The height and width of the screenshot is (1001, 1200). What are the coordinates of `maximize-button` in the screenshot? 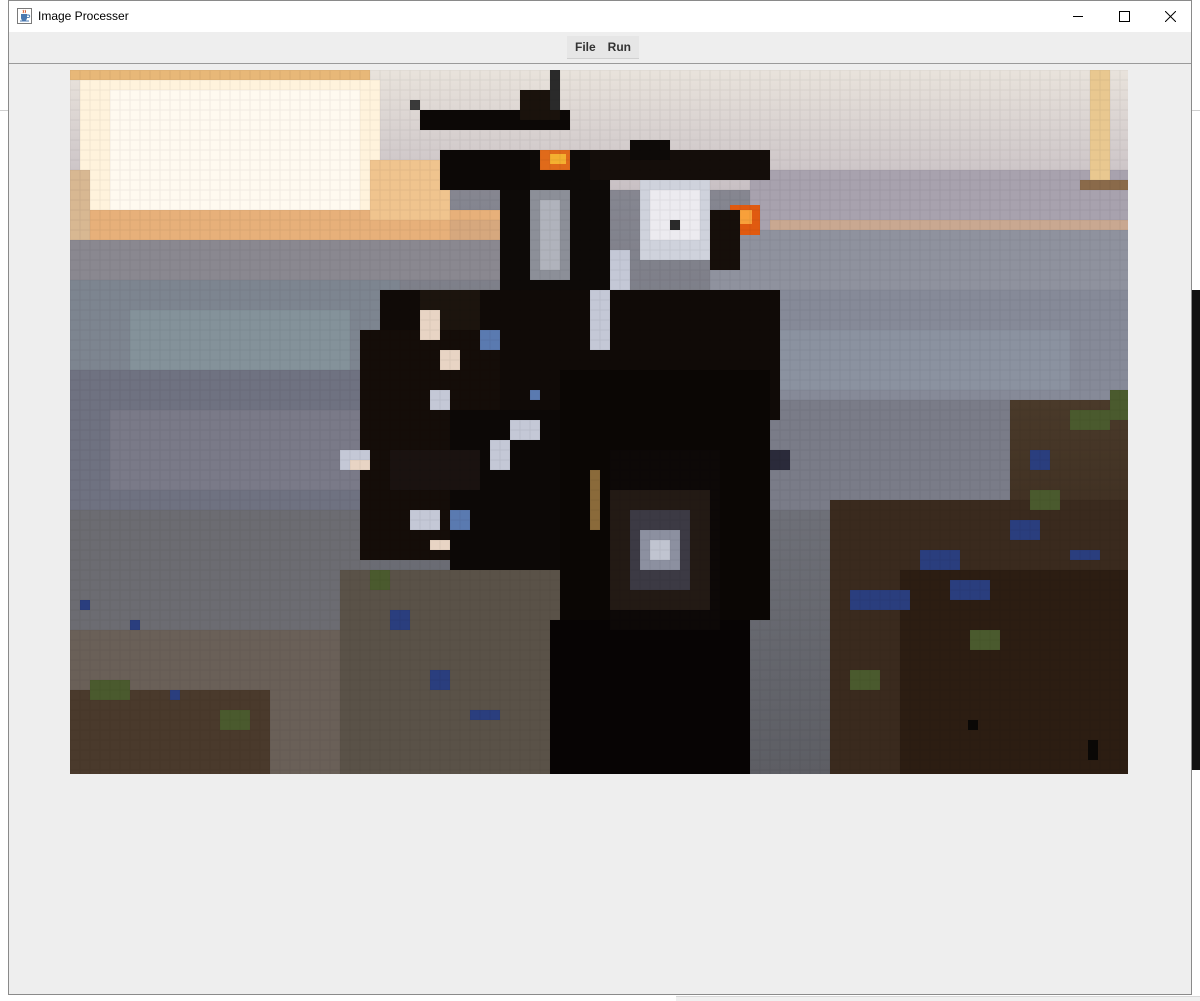 It's located at (1124, 16).